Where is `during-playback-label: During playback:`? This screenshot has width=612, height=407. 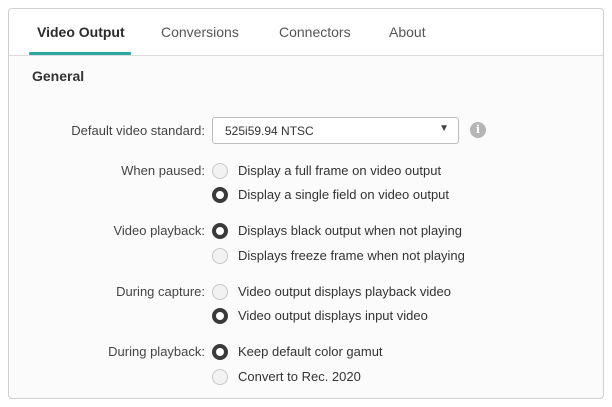 during-playback-label: During playback: is located at coordinates (156, 351).